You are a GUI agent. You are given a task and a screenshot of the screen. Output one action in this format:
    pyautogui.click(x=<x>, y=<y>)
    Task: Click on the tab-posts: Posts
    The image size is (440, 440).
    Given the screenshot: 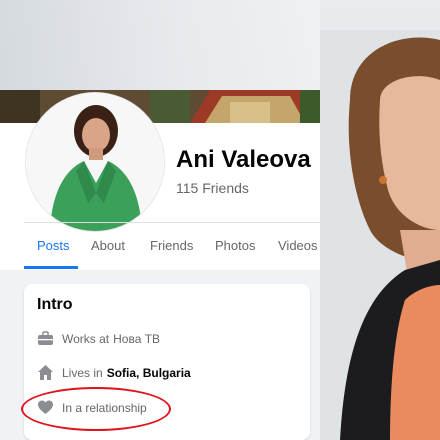 What is the action you would take?
    pyautogui.click(x=53, y=245)
    